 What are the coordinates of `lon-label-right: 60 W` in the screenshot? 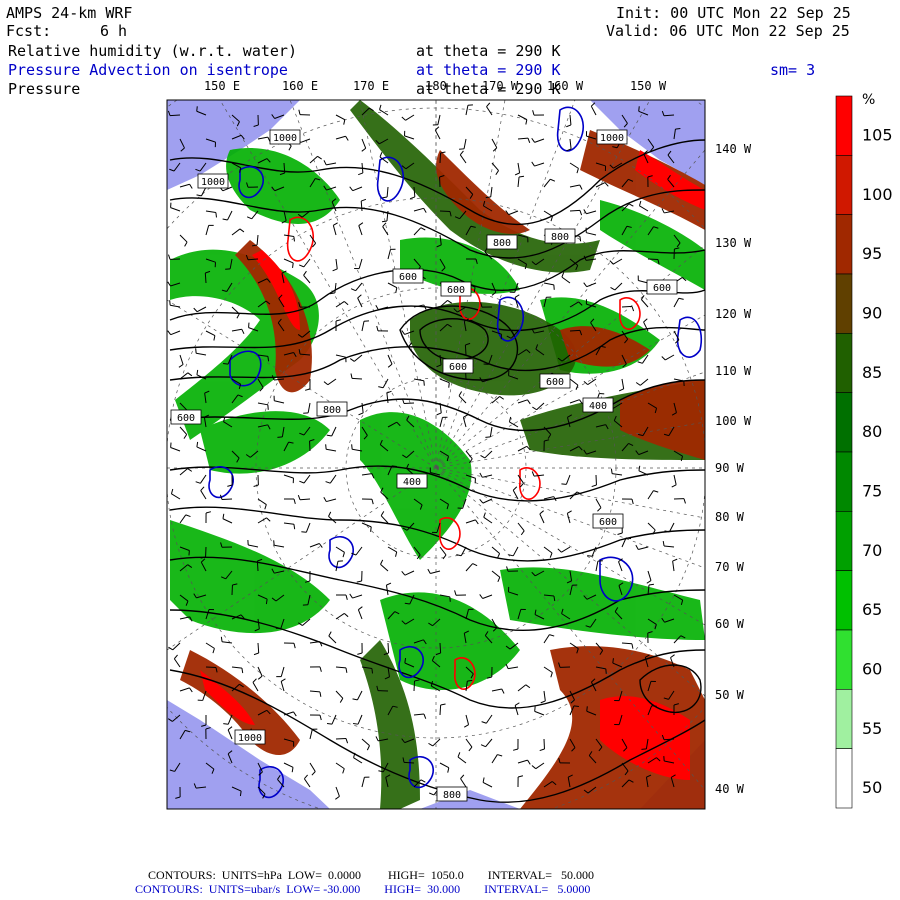 It's located at (730, 624).